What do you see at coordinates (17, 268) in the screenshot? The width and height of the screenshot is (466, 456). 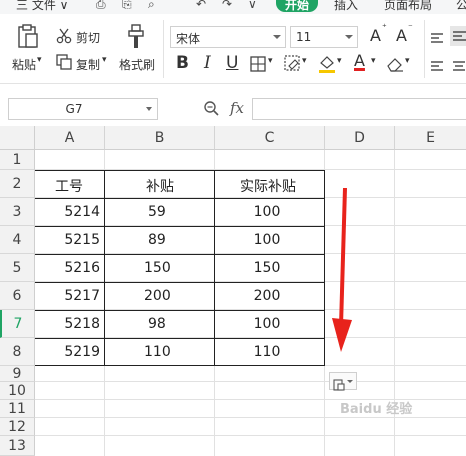 I see `row-header-5: 5` at bounding box center [17, 268].